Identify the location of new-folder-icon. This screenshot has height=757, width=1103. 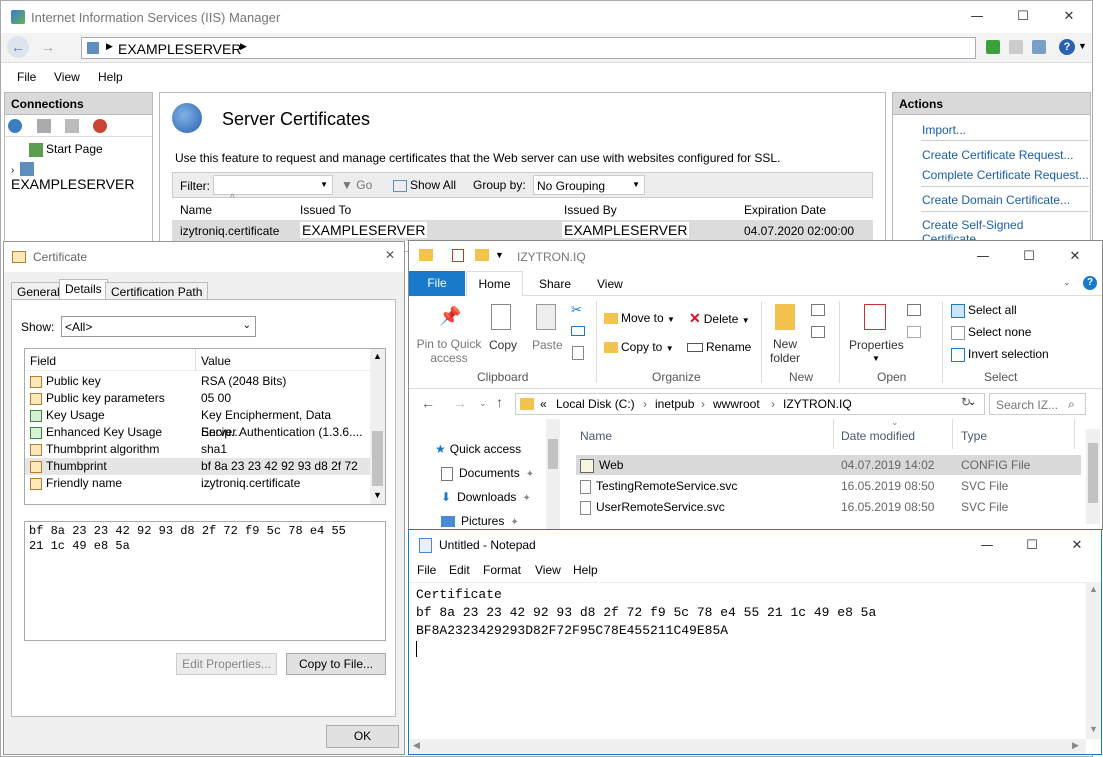
(482, 255).